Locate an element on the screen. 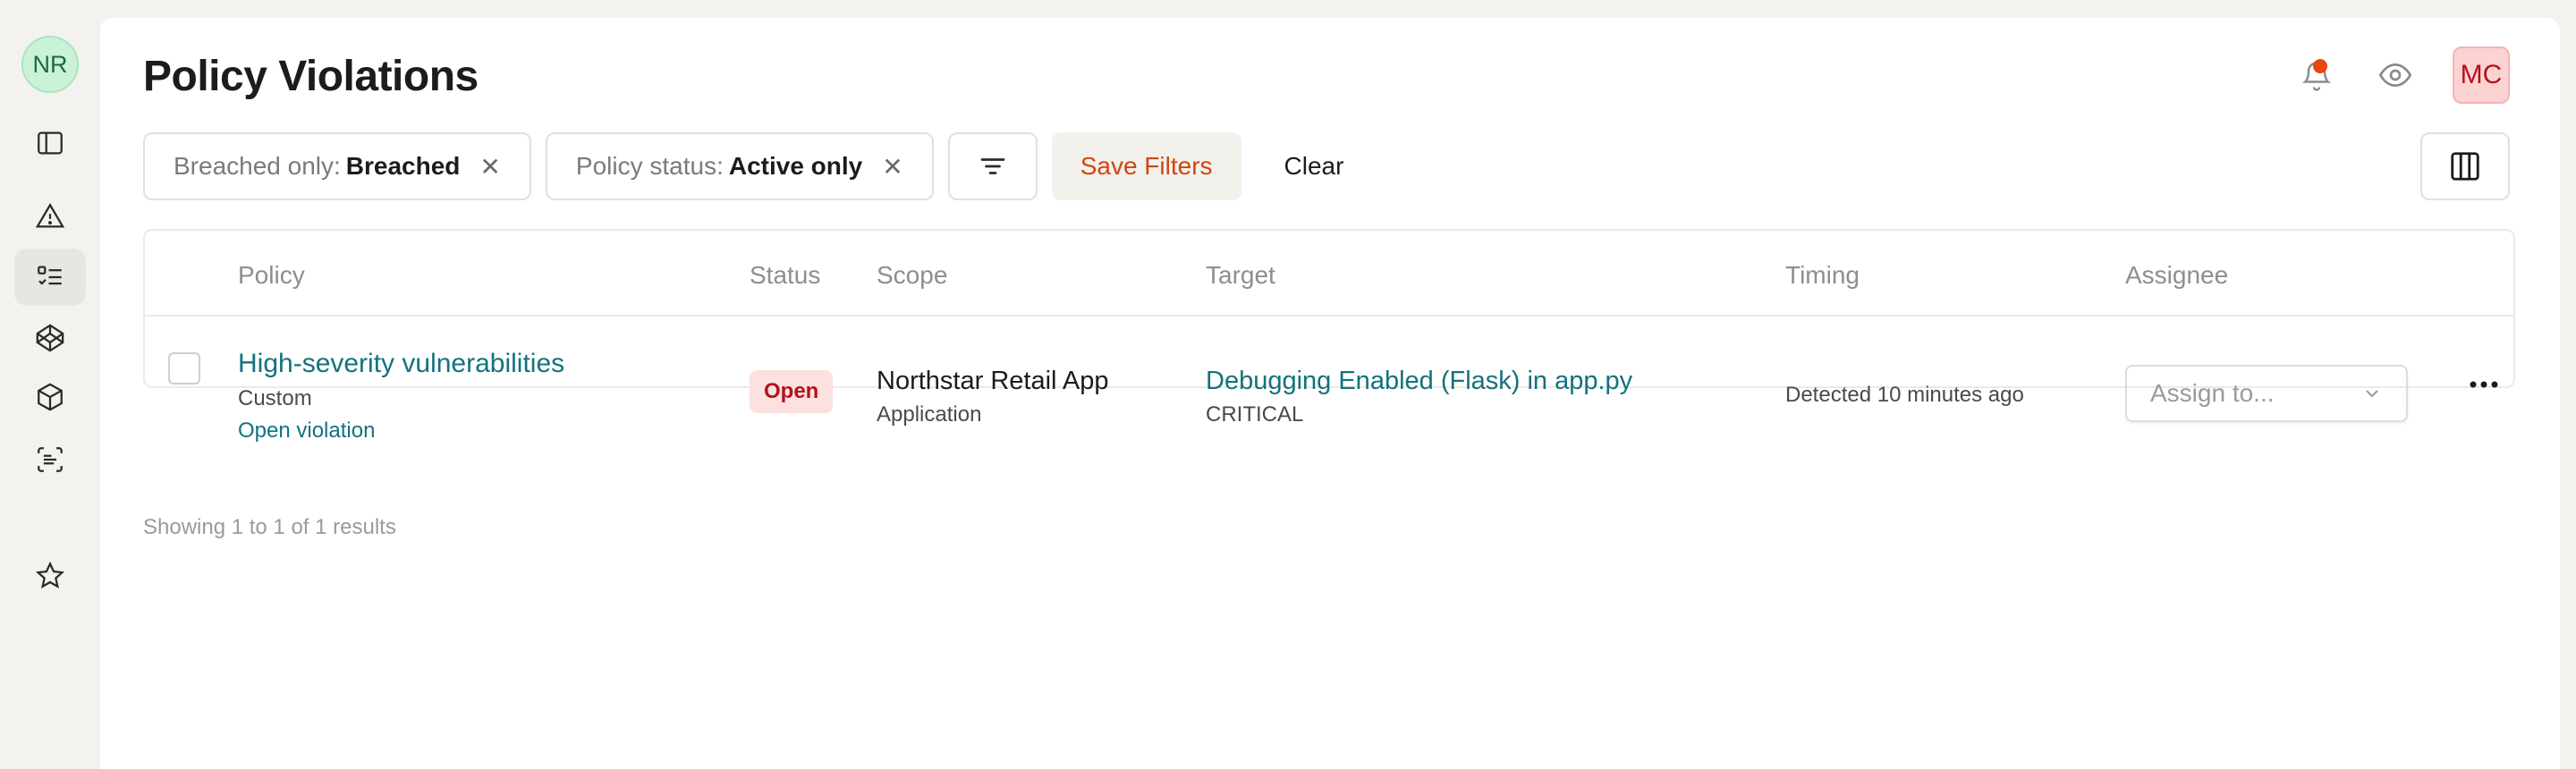 The width and height of the screenshot is (2576, 769). column-header-policy: Policy is located at coordinates (271, 275).